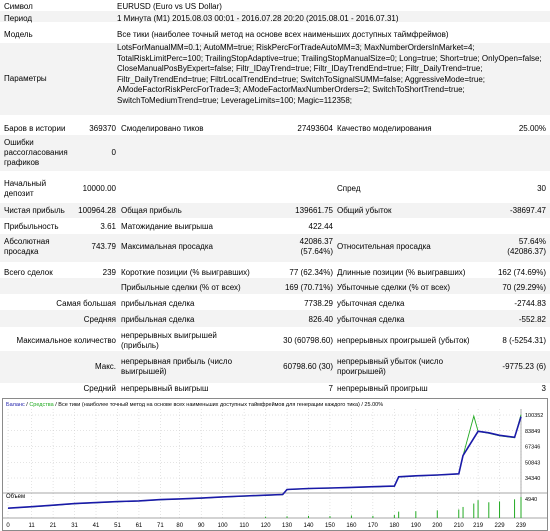 The image size is (550, 531). What do you see at coordinates (320, 226) in the screenshot?
I see `expected-payoff-value: 422.44` at bounding box center [320, 226].